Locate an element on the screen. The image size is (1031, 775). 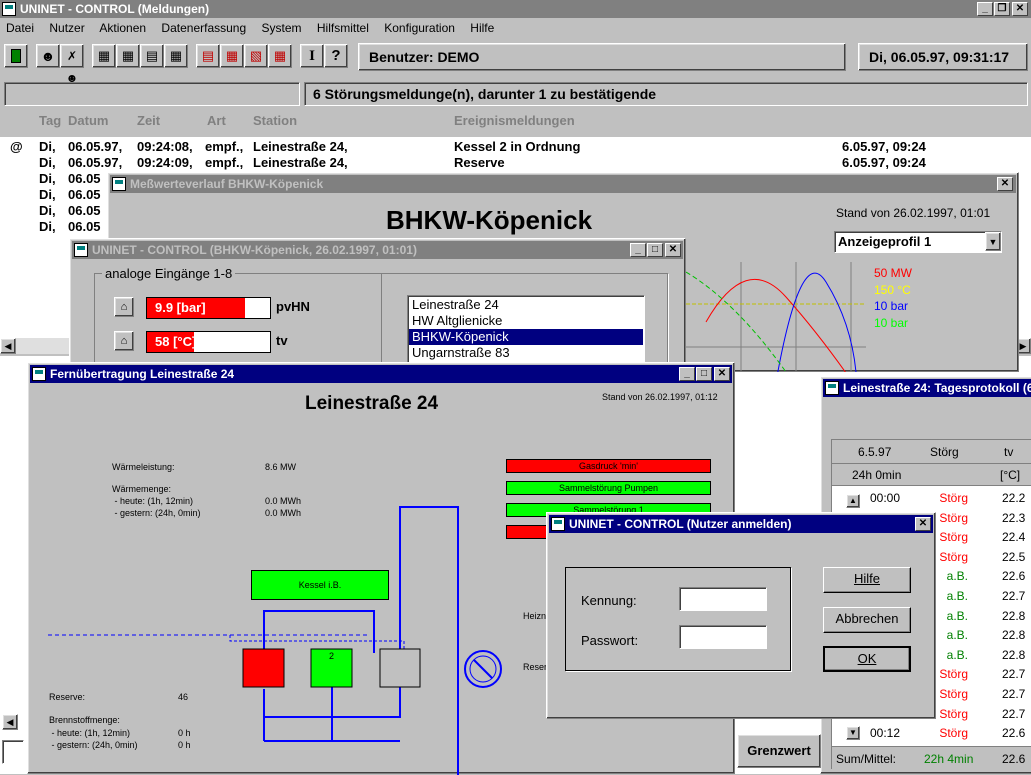
kennung-input is located at coordinates (723, 599).